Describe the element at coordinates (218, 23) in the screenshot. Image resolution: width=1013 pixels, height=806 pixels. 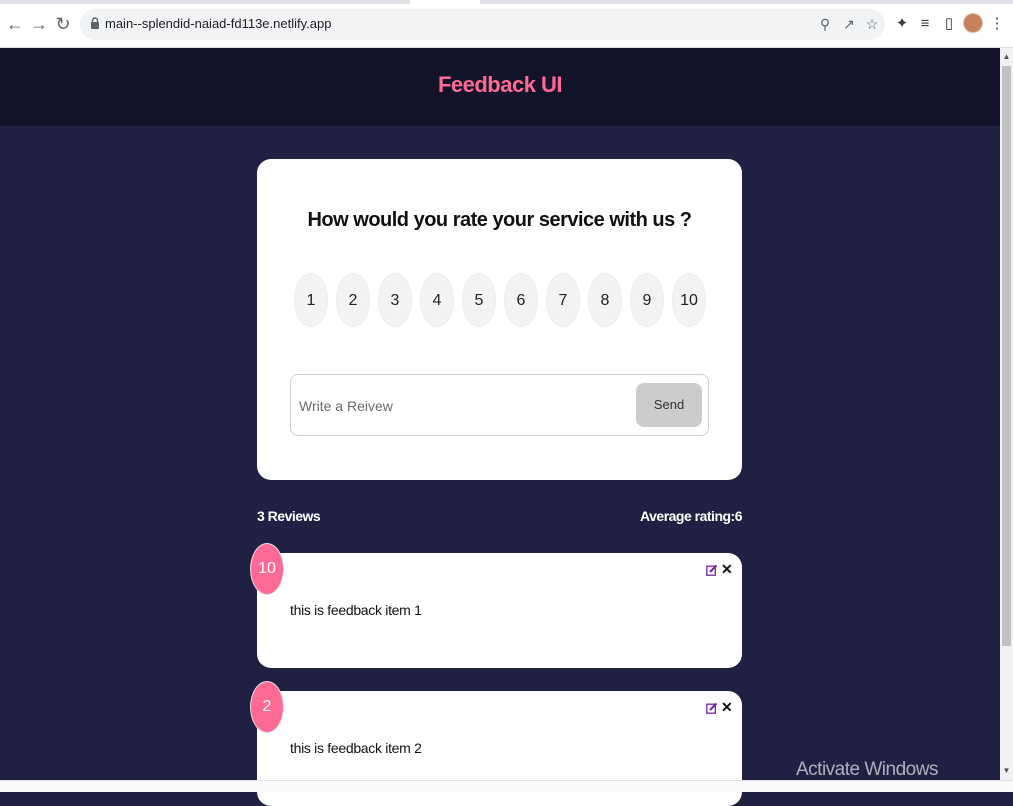
I see `url-text: main--splendid-naiad-fd113e.netlify.app` at that location.